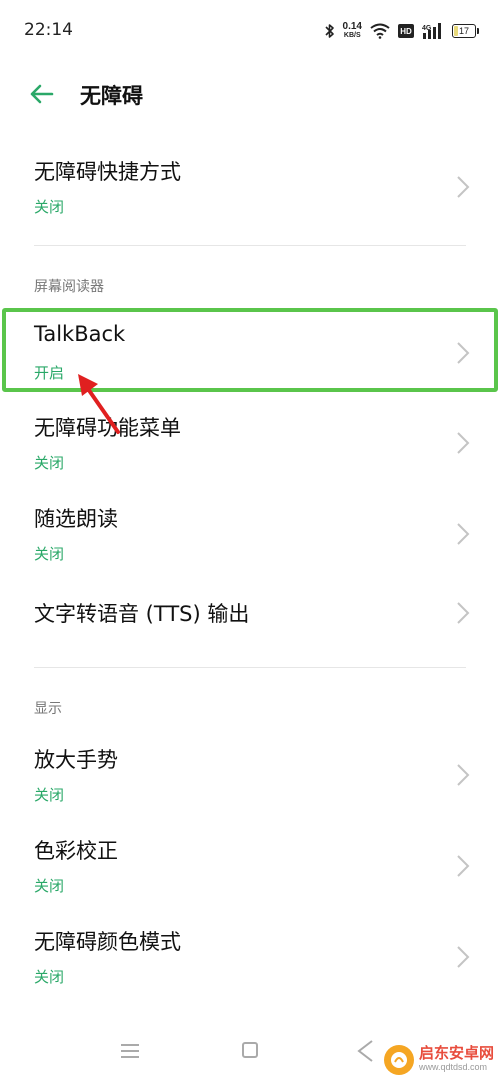 Image resolution: width=500 pixels, height=1084 pixels. I want to click on tts-output-item: 文字转语音 (TTS) 输出, so click(250, 613).